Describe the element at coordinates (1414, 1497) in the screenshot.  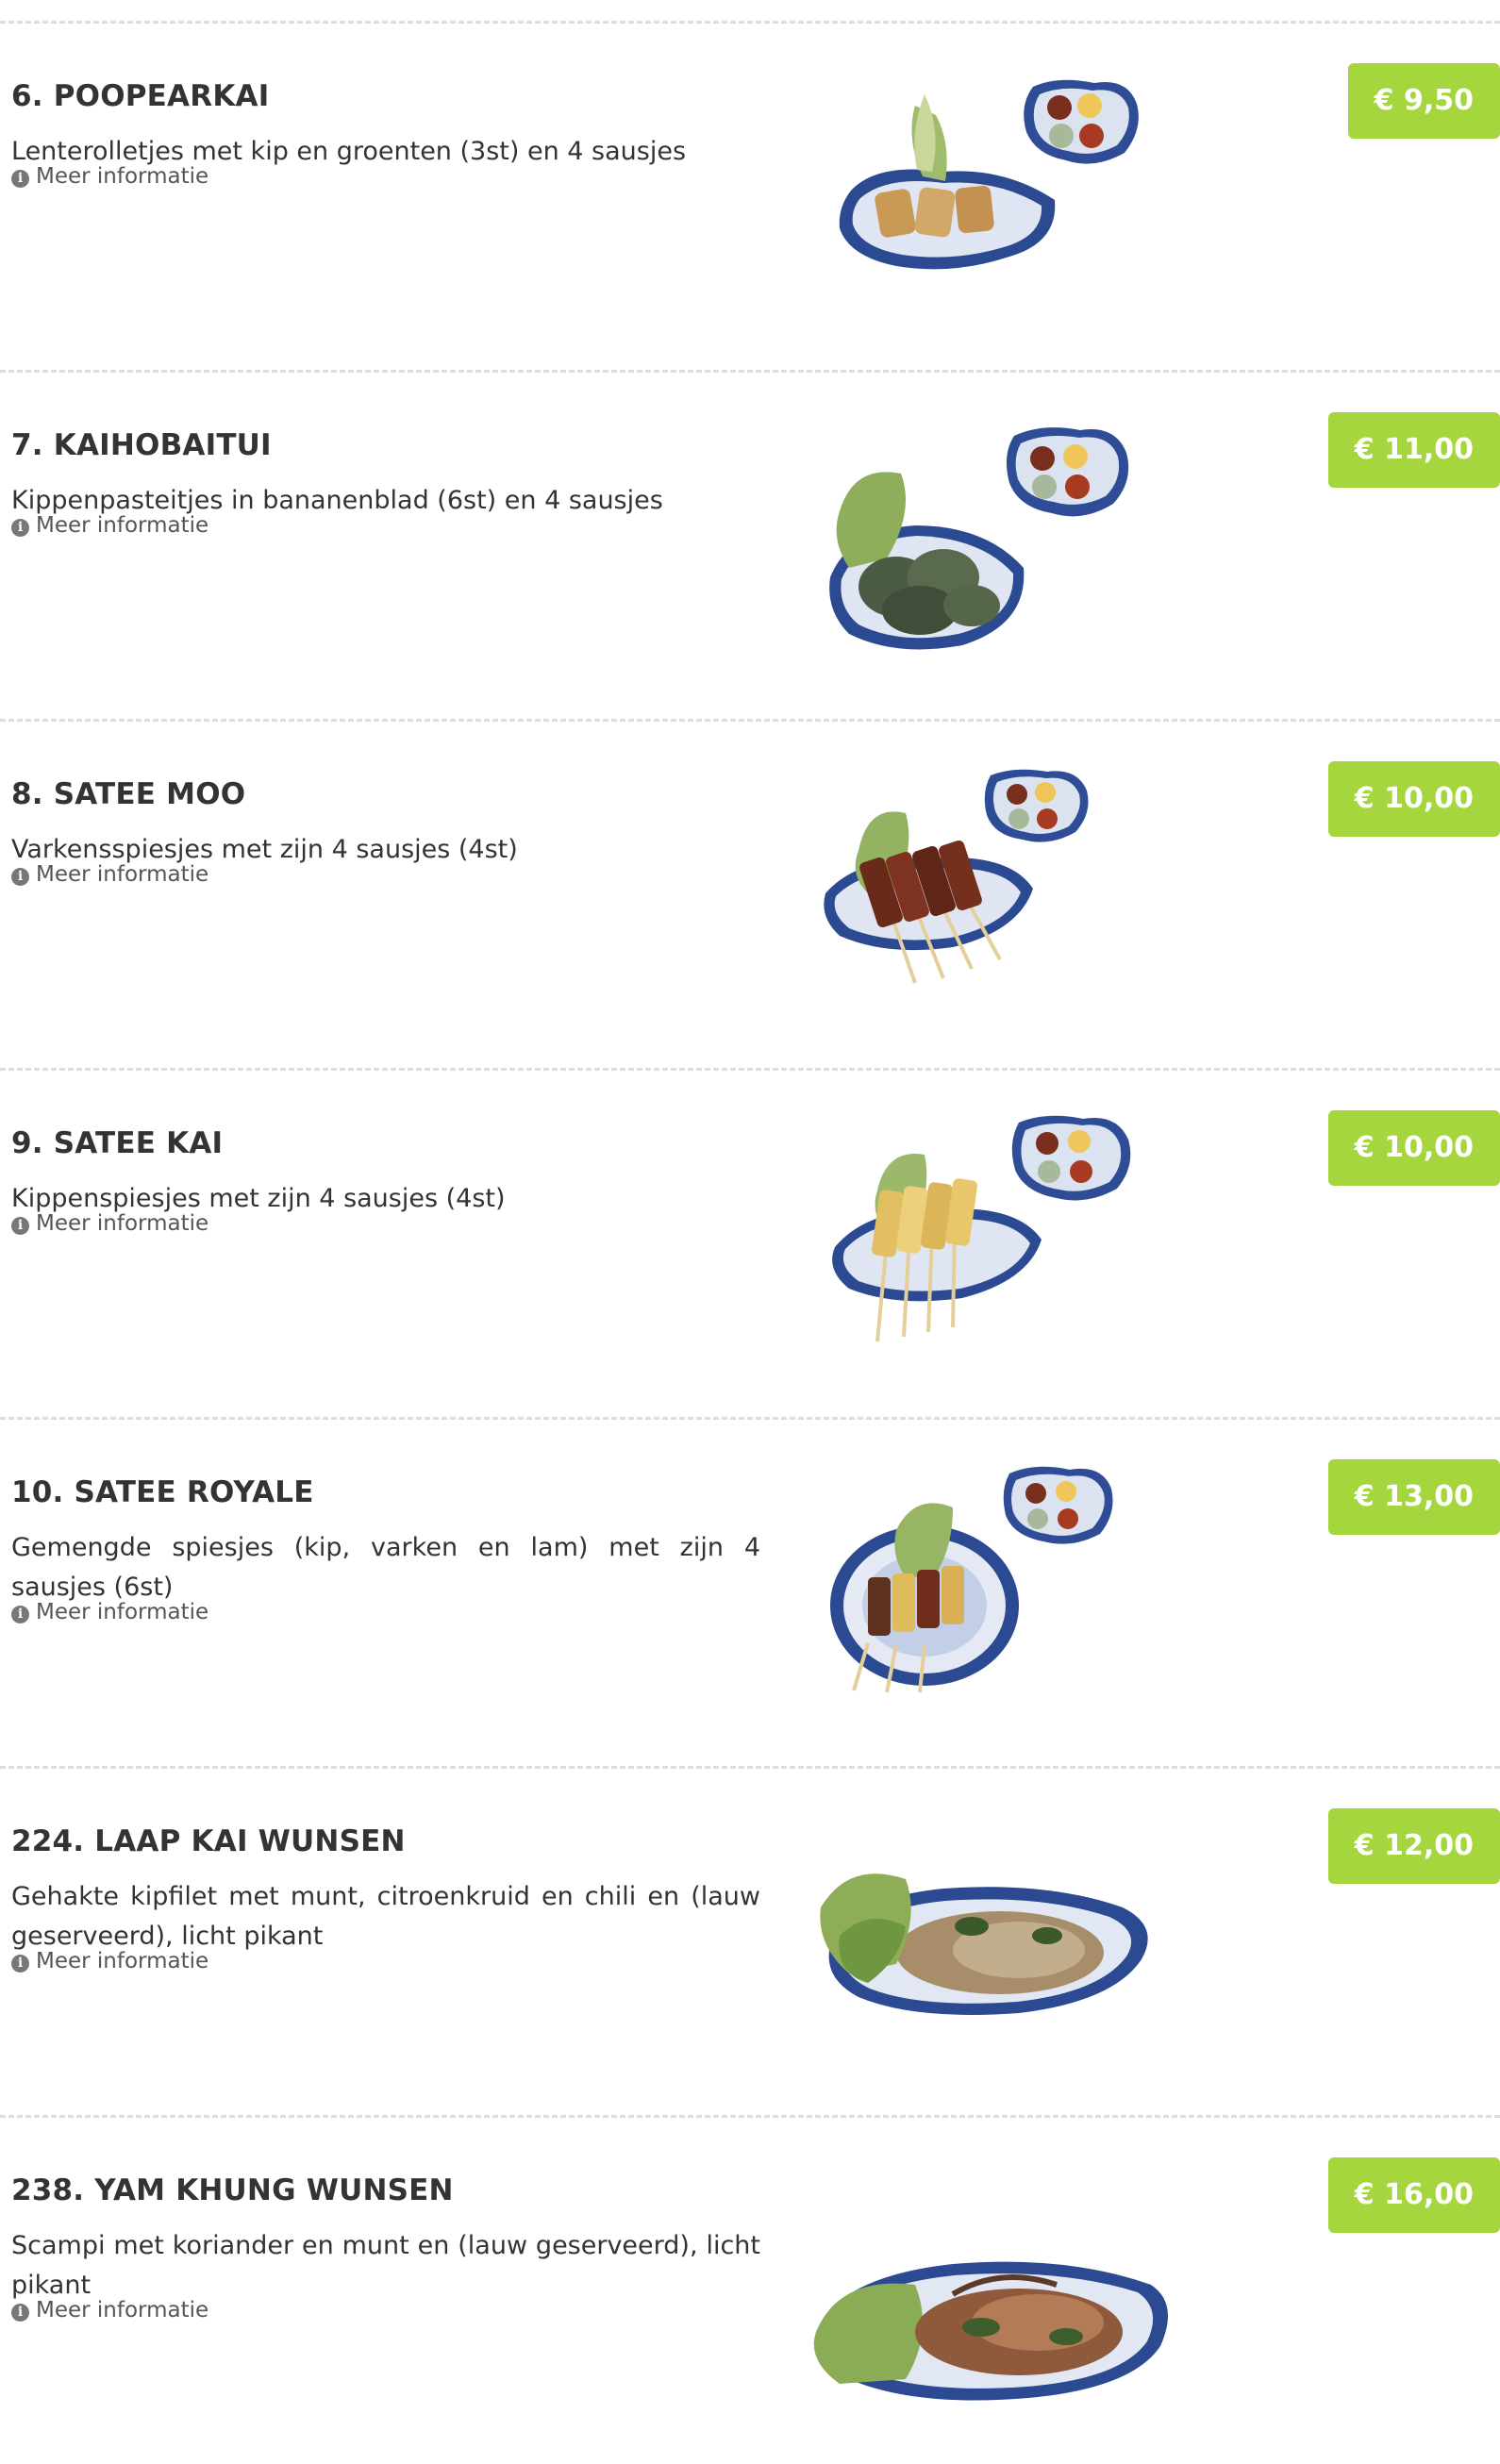
I see `price-button: € 13,00` at that location.